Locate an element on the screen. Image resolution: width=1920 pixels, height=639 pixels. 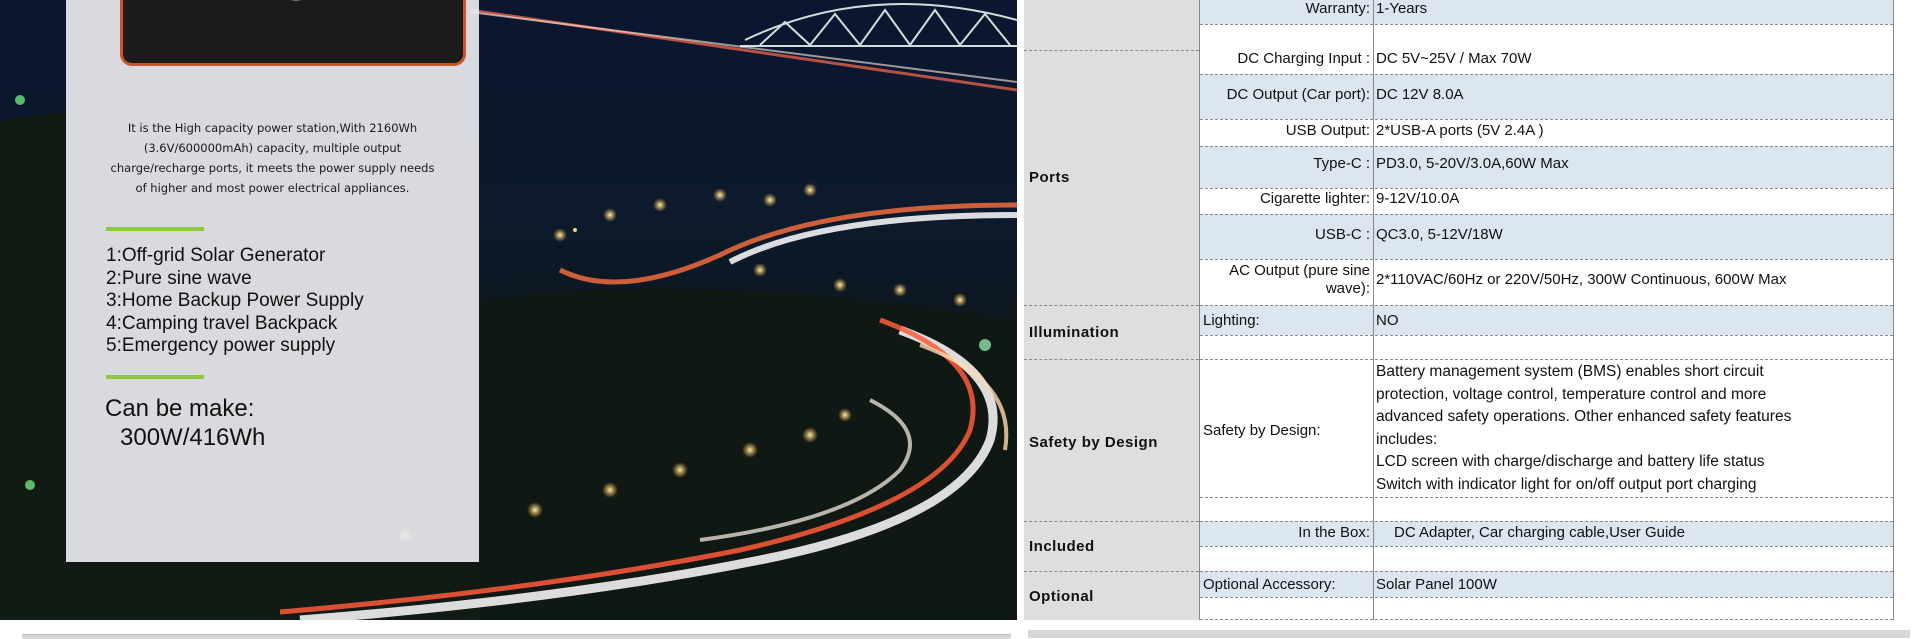
feature-item: 4:Camping travel Backpack is located at coordinates (222, 323).